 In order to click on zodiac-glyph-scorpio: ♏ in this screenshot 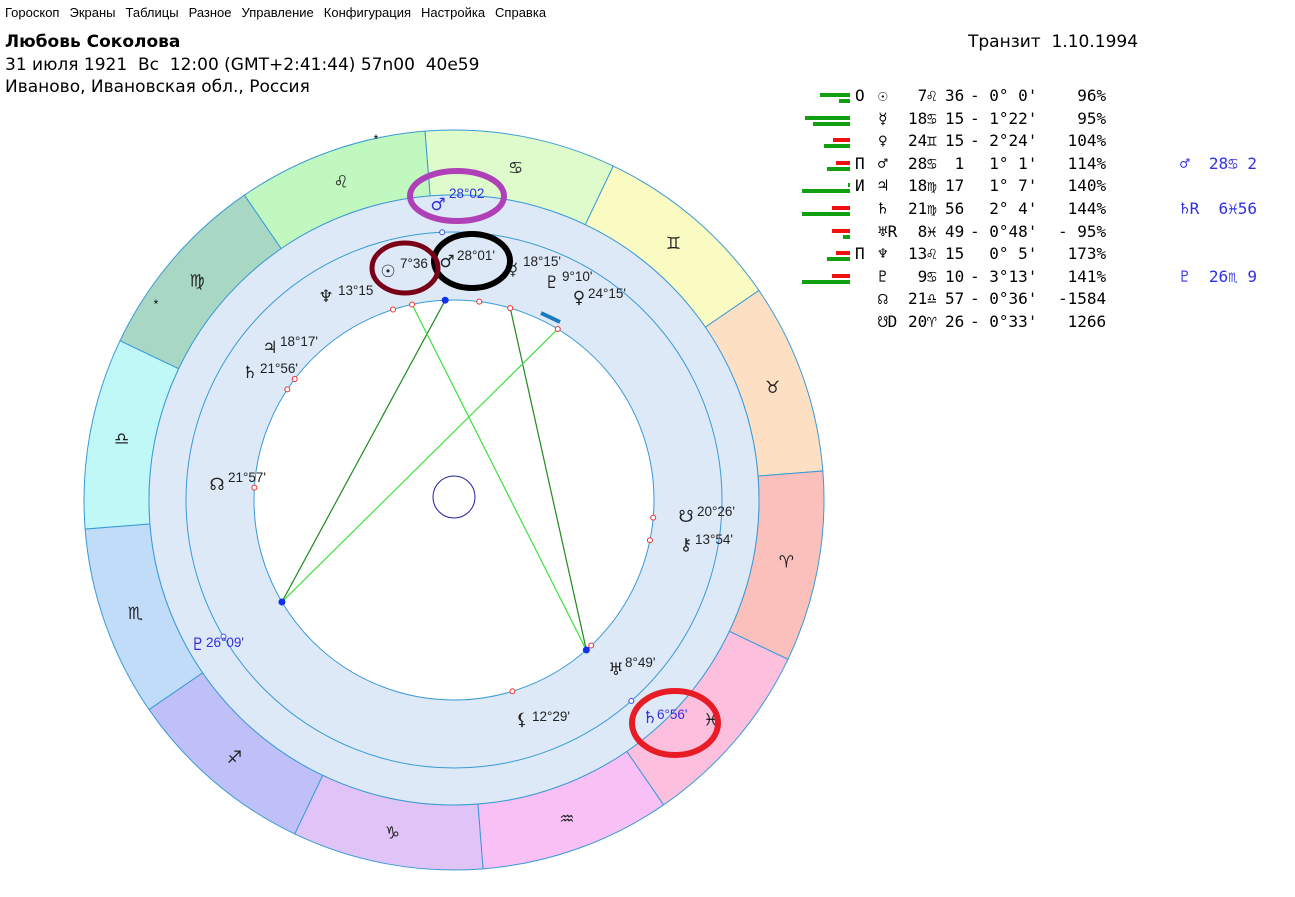, I will do `click(135, 614)`.